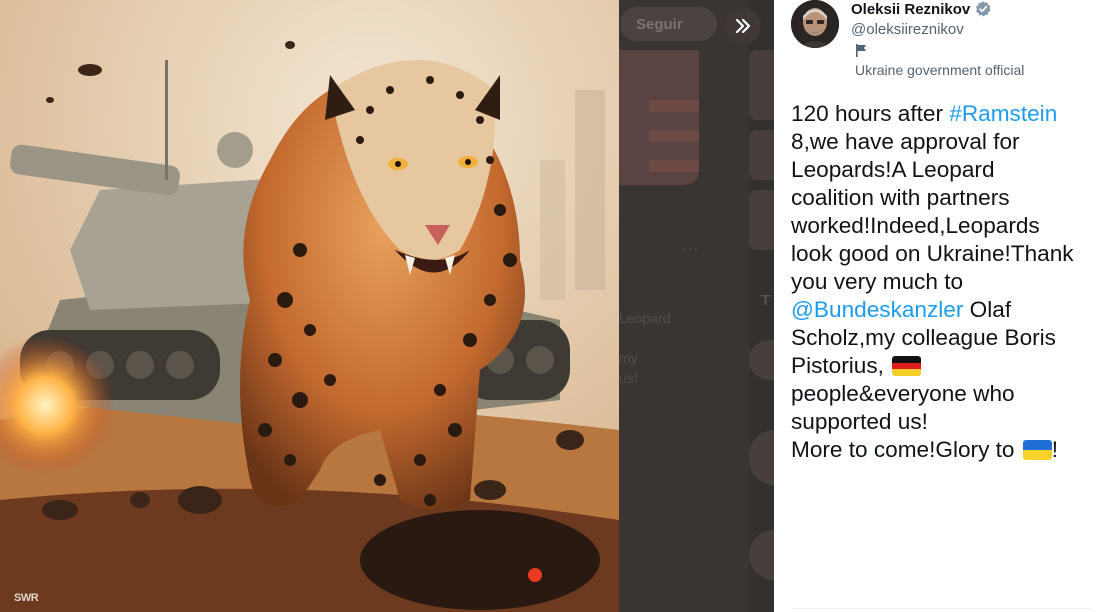 The width and height of the screenshot is (1107, 612). I want to click on background-follow-button: Seguir, so click(668, 24).